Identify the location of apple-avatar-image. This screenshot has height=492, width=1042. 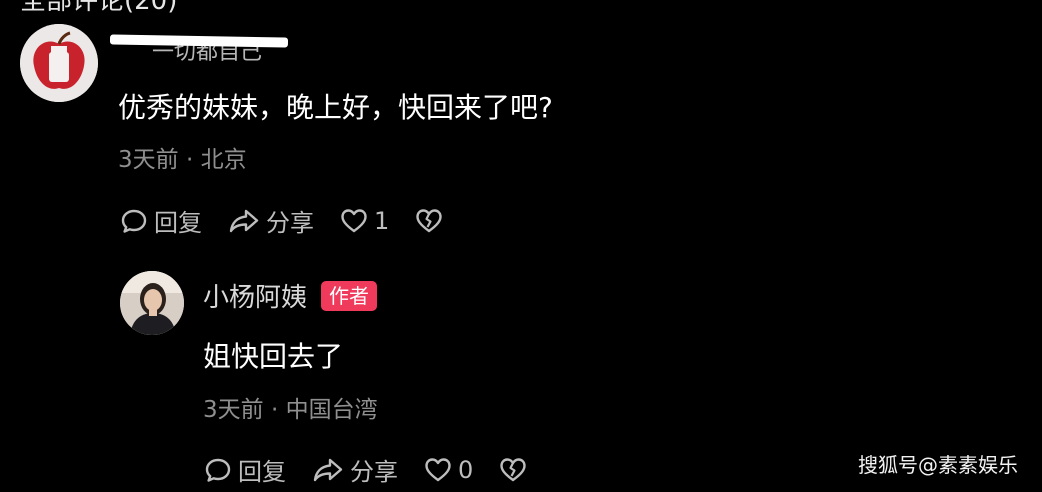
(59, 63).